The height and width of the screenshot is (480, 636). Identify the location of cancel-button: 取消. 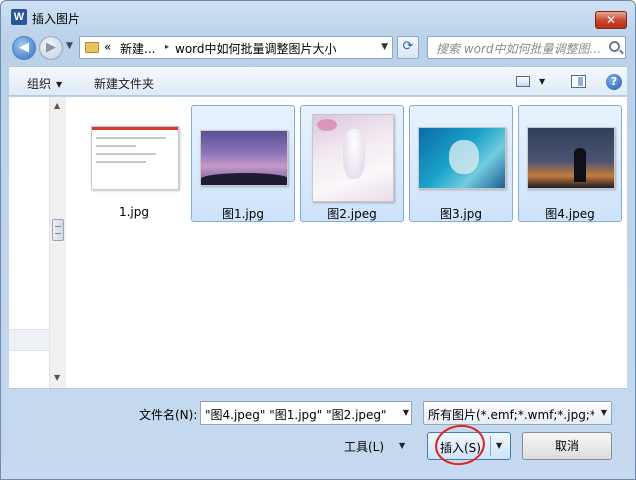
(567, 446).